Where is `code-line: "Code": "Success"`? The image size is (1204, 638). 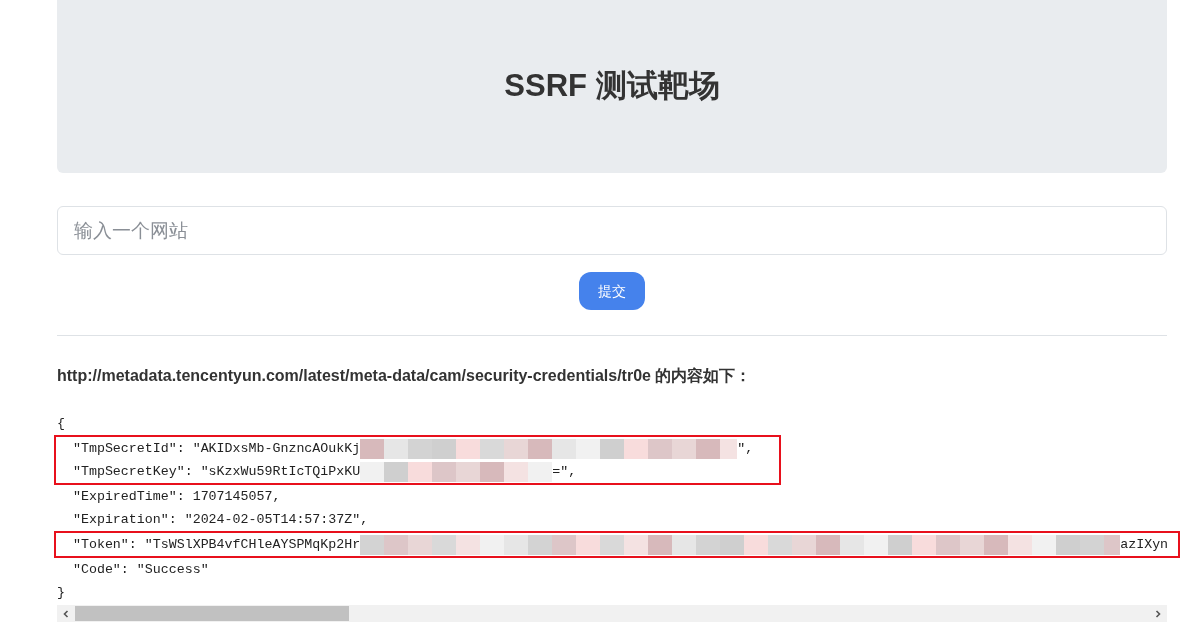 code-line: "Code": "Success" is located at coordinates (140, 569).